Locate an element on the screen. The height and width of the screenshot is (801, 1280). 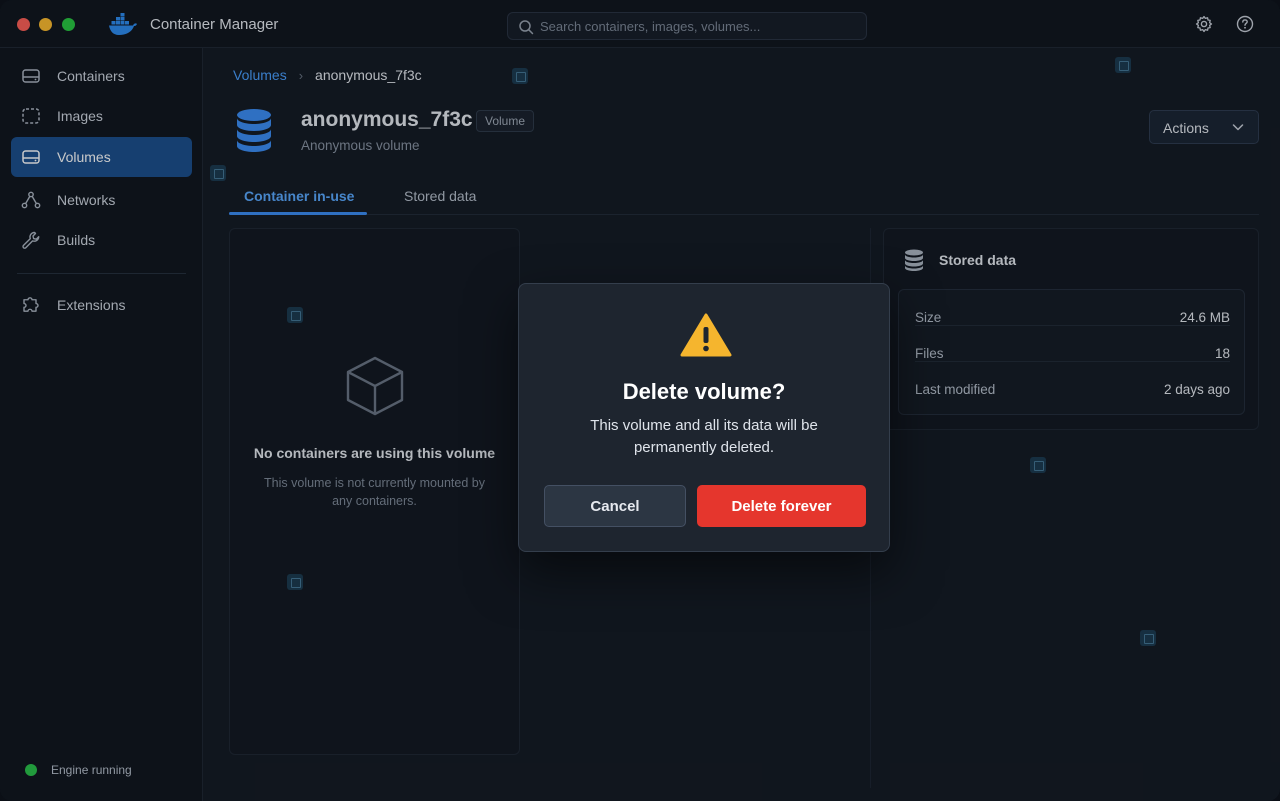
warning-icon is located at coordinates (706, 335).